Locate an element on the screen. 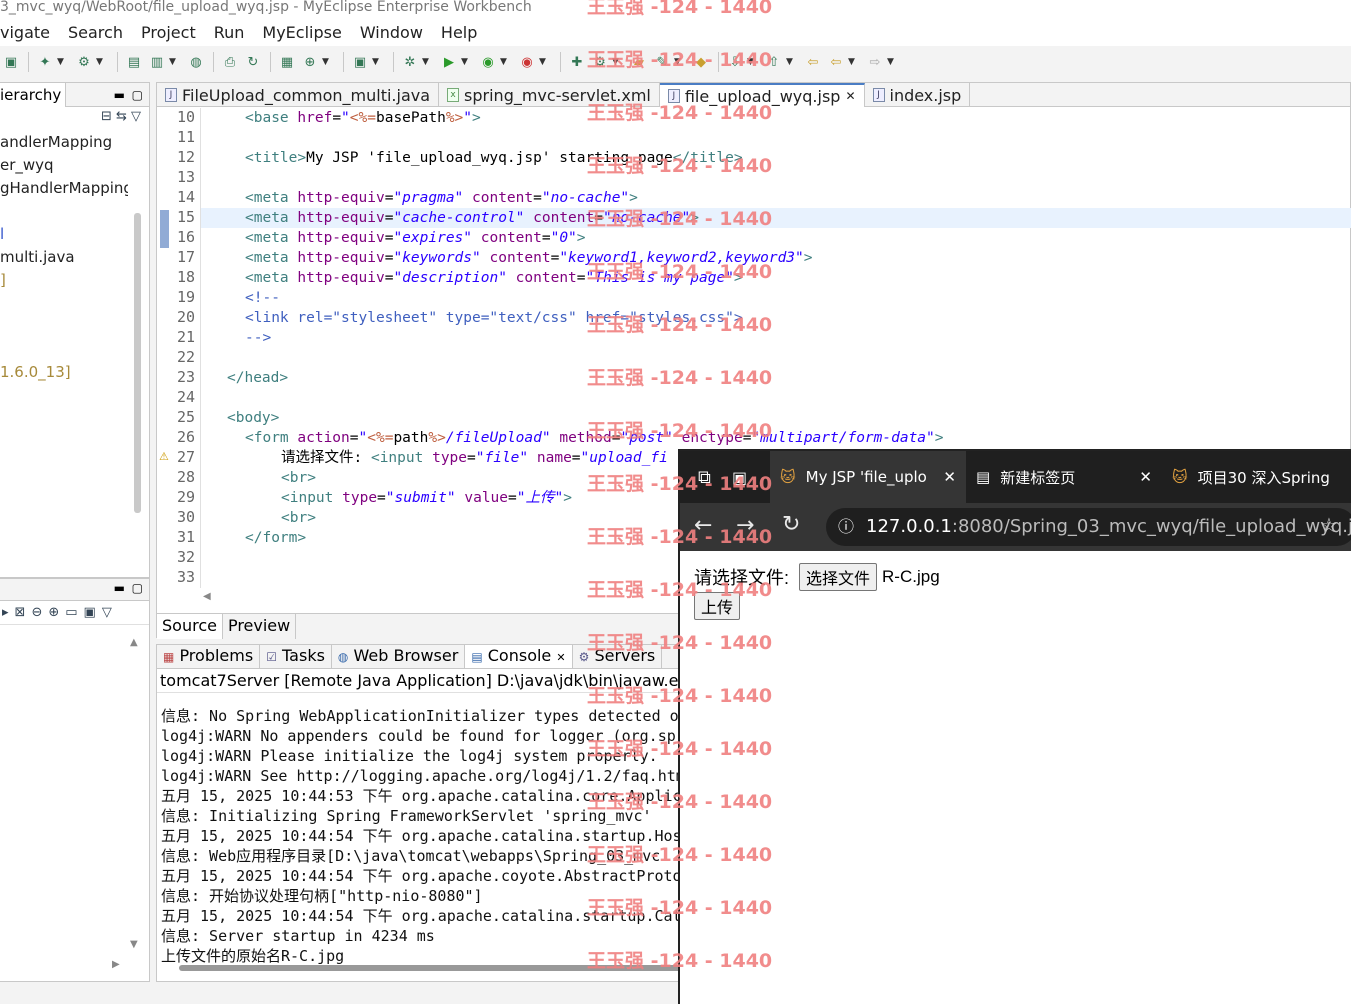  deploy-project-icon: ▥ is located at coordinates (157, 62).